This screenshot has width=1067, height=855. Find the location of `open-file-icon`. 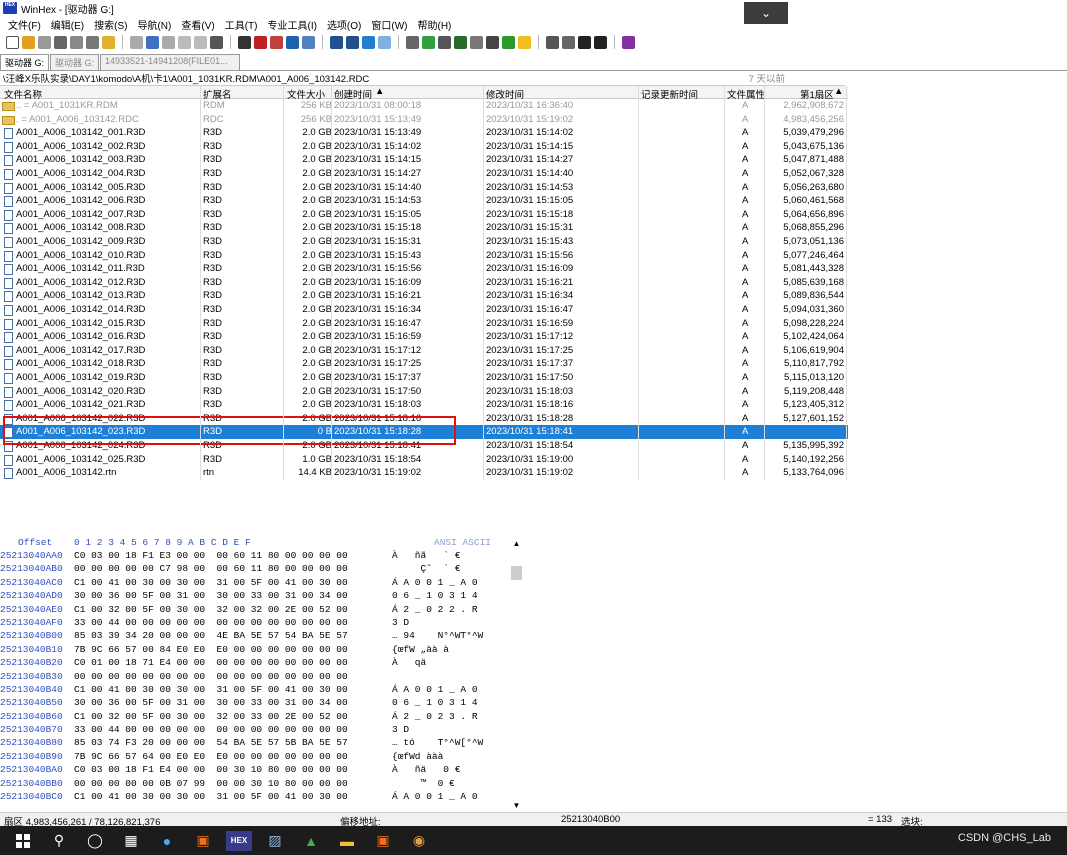

open-file-icon is located at coordinates (28, 42).